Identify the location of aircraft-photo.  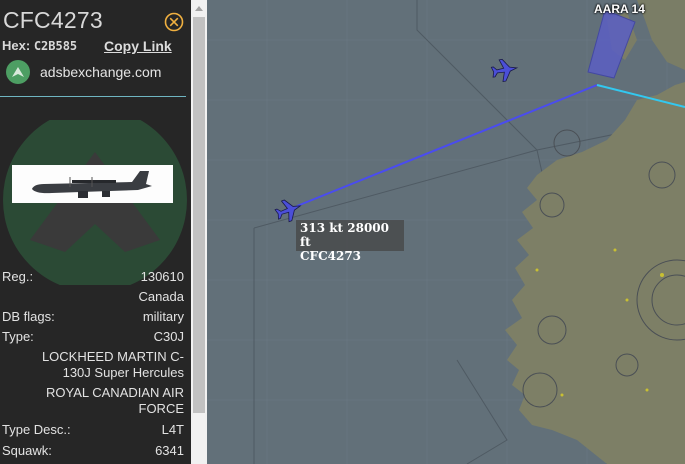
(92, 184).